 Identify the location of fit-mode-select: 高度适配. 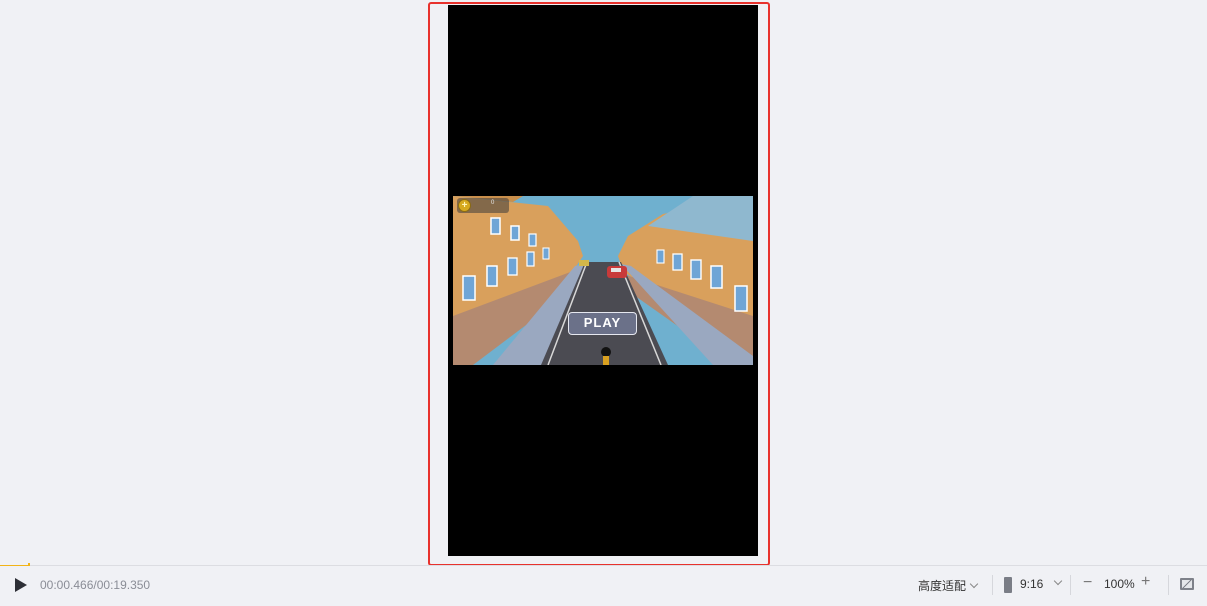
(948, 585).